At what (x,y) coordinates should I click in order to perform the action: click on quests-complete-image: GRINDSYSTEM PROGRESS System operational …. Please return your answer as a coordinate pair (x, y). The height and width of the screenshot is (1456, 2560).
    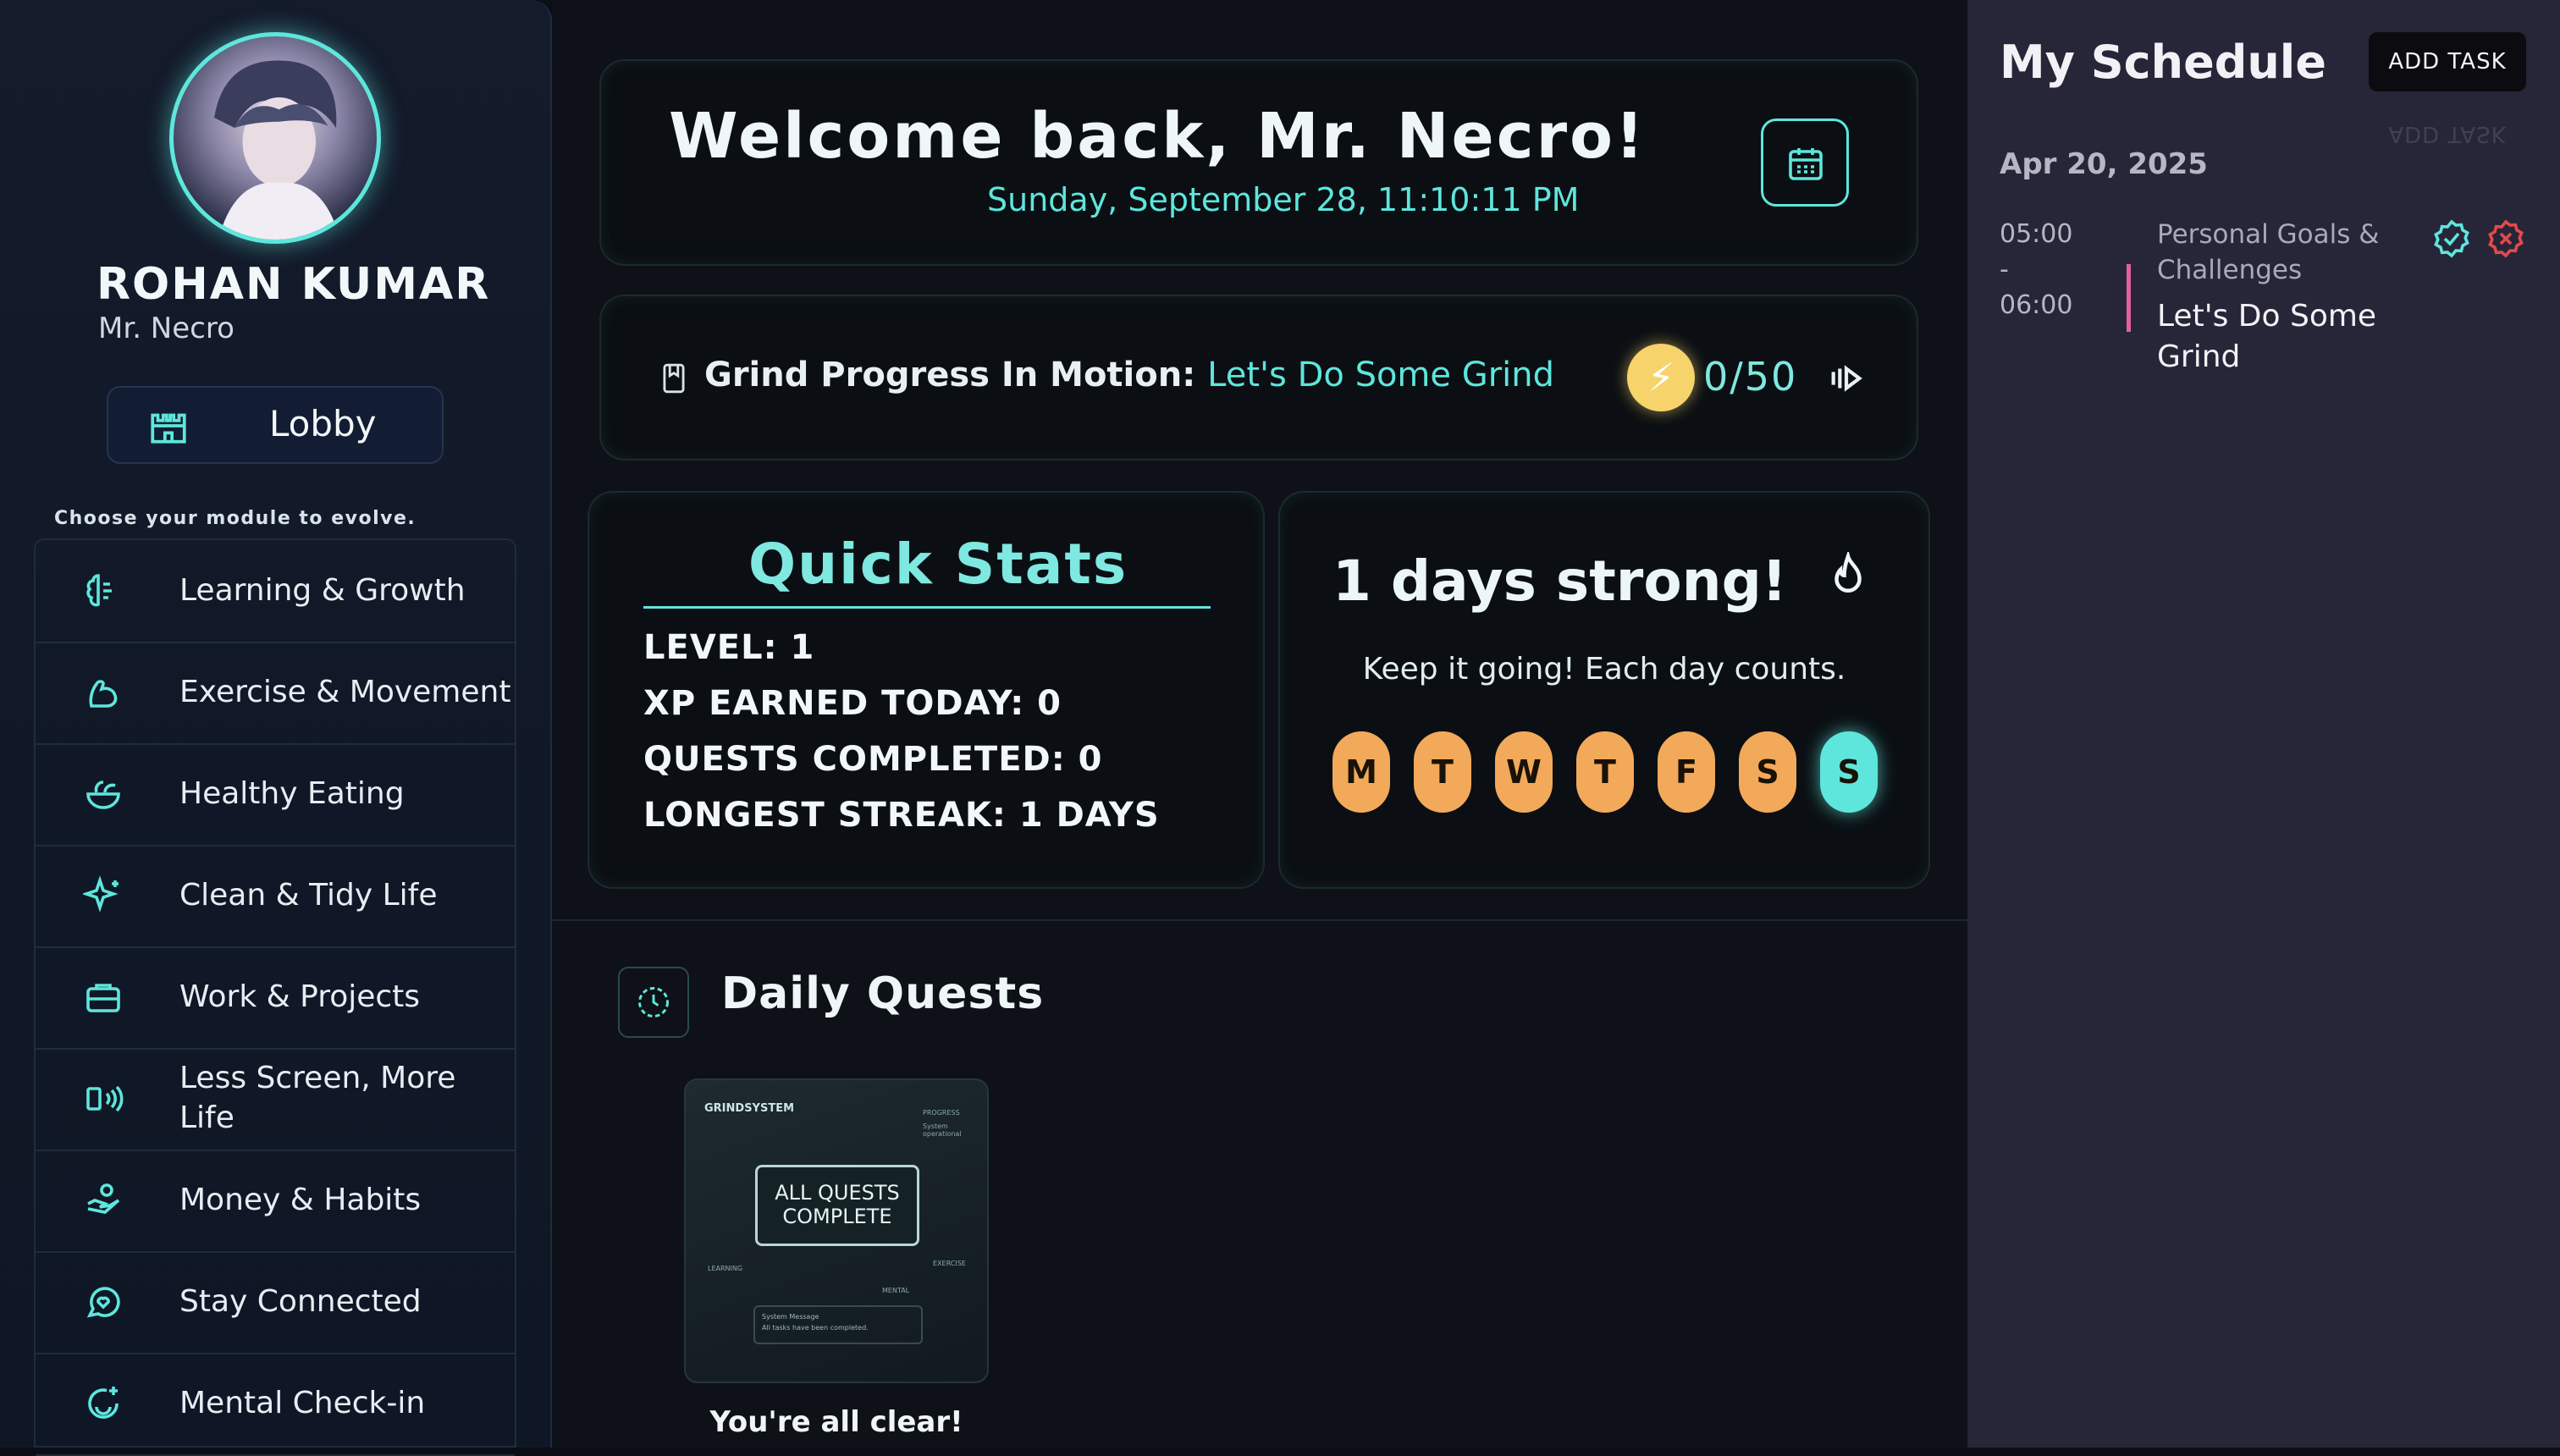
    Looking at the image, I should click on (836, 1230).